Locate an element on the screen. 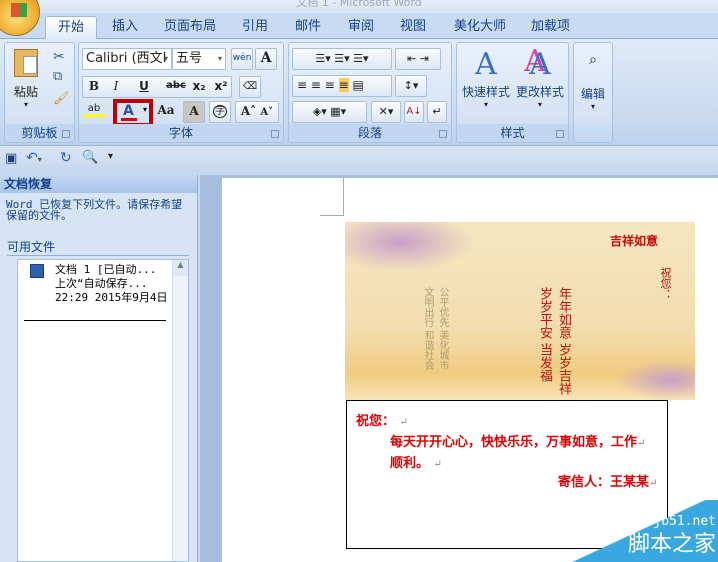 The image size is (718, 562). format-buttons is located at coordinates (157, 87).